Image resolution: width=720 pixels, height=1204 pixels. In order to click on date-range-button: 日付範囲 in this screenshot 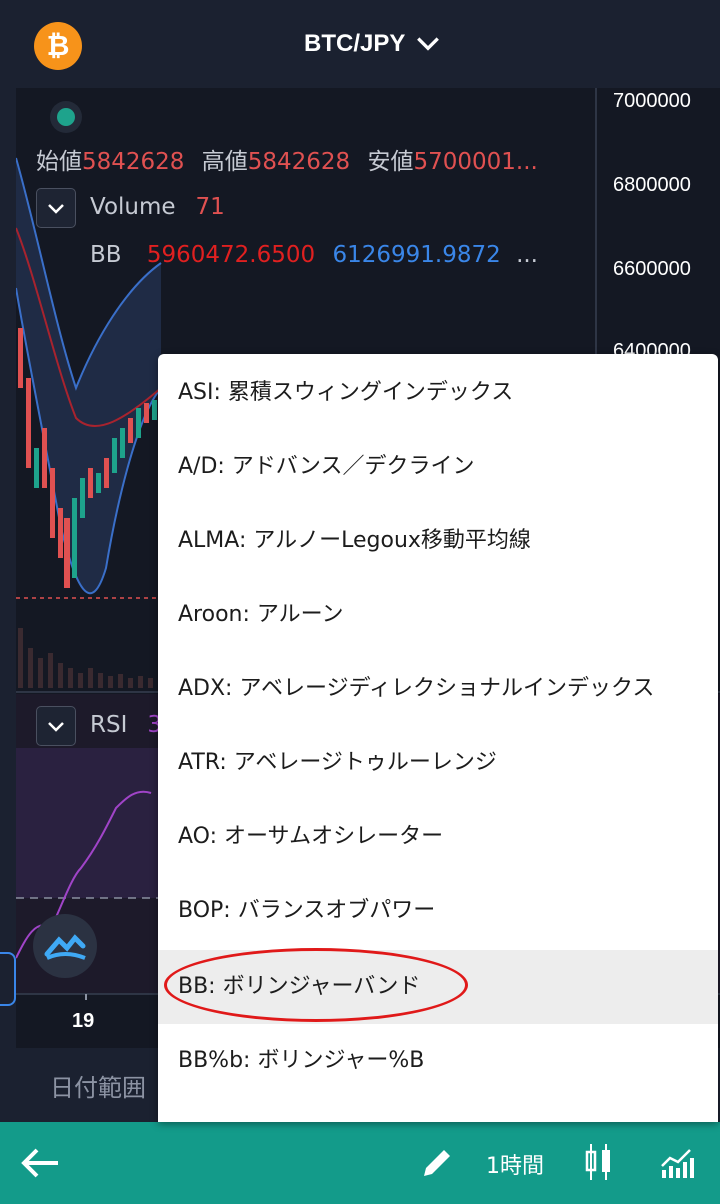, I will do `click(98, 1085)`.